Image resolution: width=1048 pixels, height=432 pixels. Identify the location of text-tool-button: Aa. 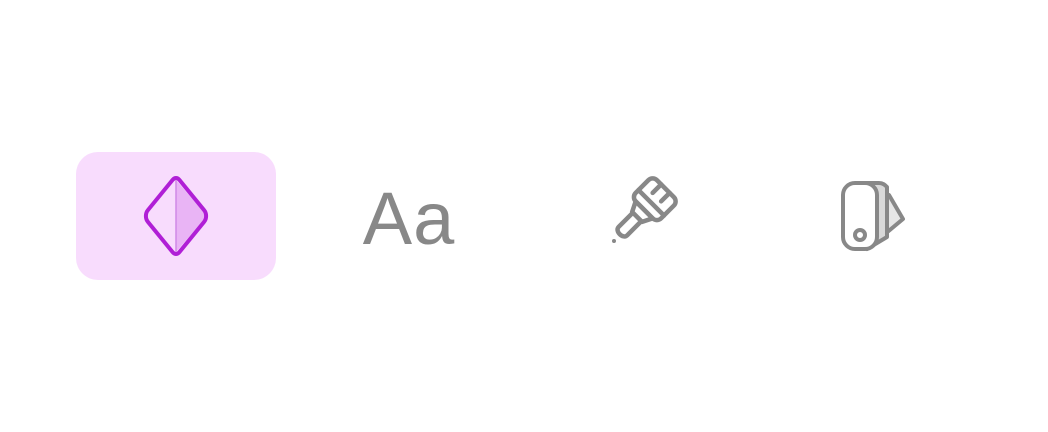
(409, 216).